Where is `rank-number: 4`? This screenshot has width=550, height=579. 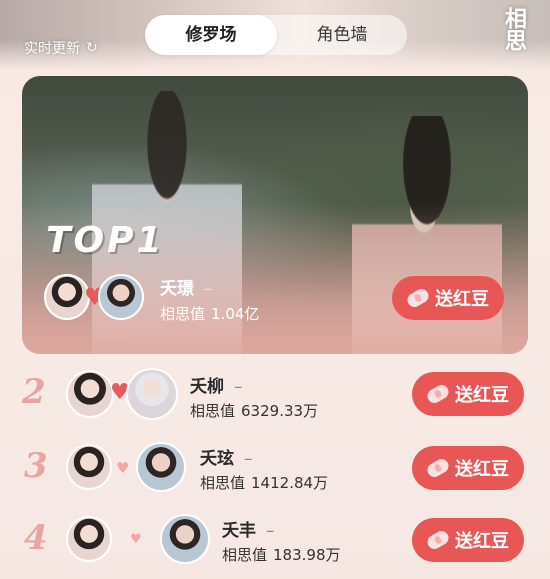 rank-number: 4 is located at coordinates (36, 538).